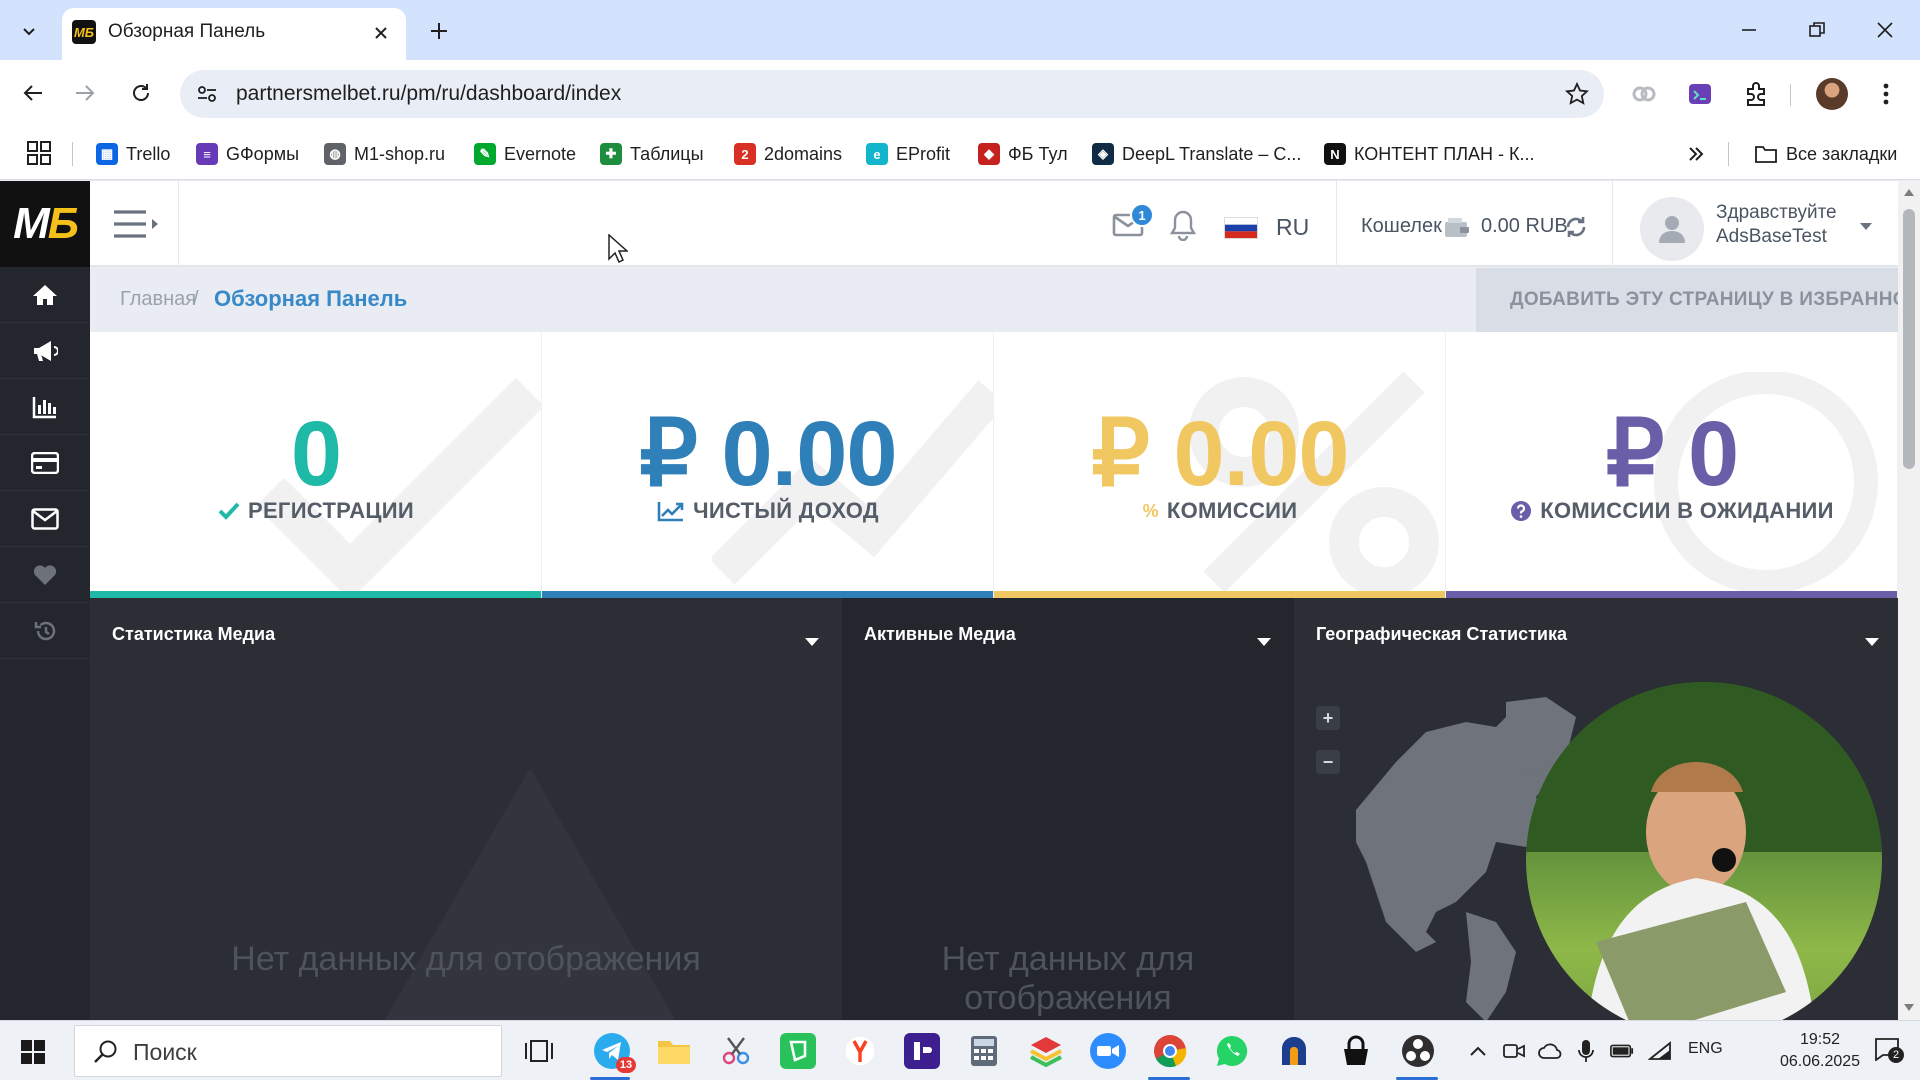  What do you see at coordinates (1825, 154) in the screenshot?
I see `all-bookmarks-folder: Все закладки` at bounding box center [1825, 154].